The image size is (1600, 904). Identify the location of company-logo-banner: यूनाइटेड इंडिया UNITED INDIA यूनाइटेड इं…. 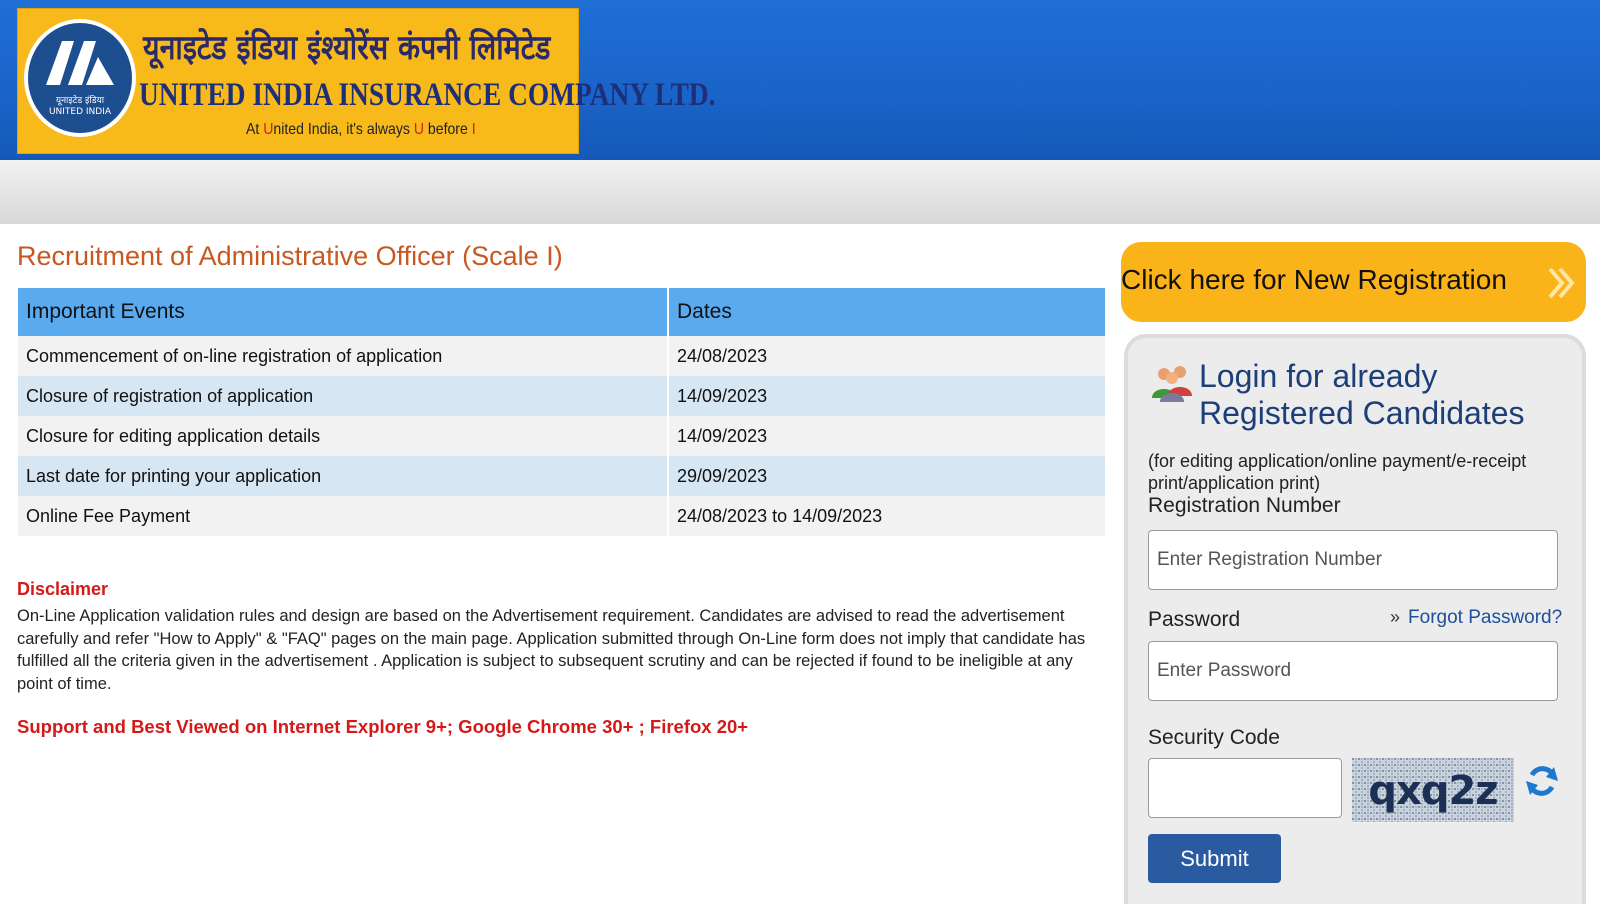
(366, 81).